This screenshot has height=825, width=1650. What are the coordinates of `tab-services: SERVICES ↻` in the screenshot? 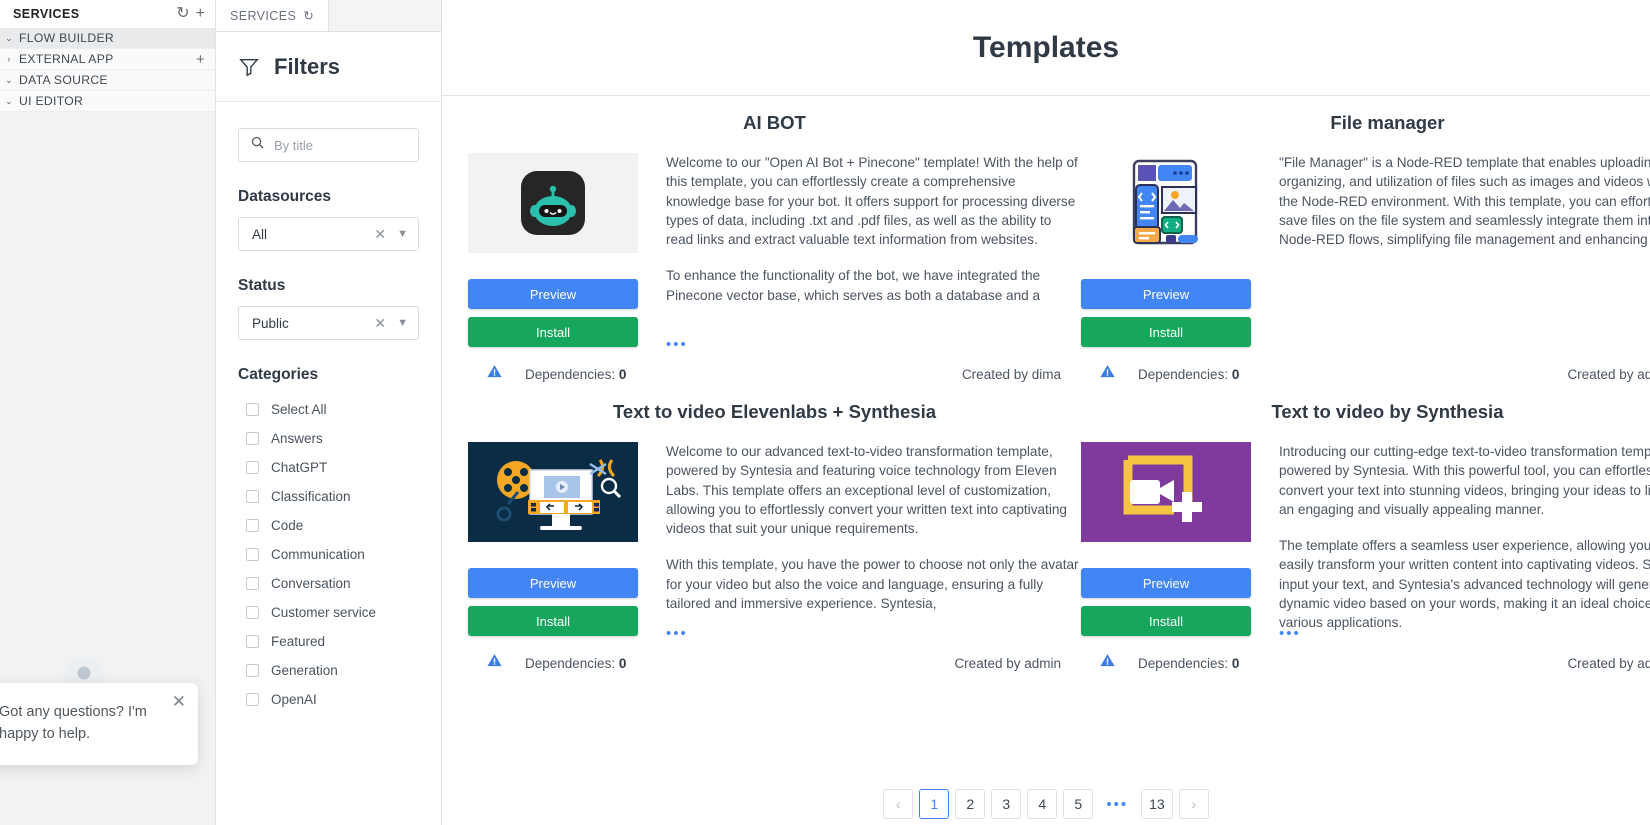 It's located at (273, 15).